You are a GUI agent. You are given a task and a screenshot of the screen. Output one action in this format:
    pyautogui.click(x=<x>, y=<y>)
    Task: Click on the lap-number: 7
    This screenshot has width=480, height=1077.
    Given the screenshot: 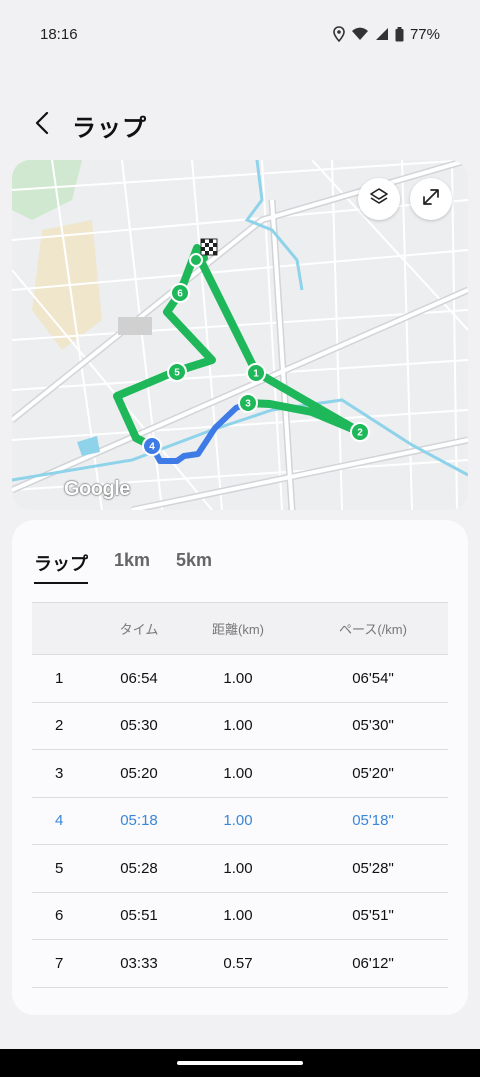 What is the action you would take?
    pyautogui.click(x=66, y=963)
    